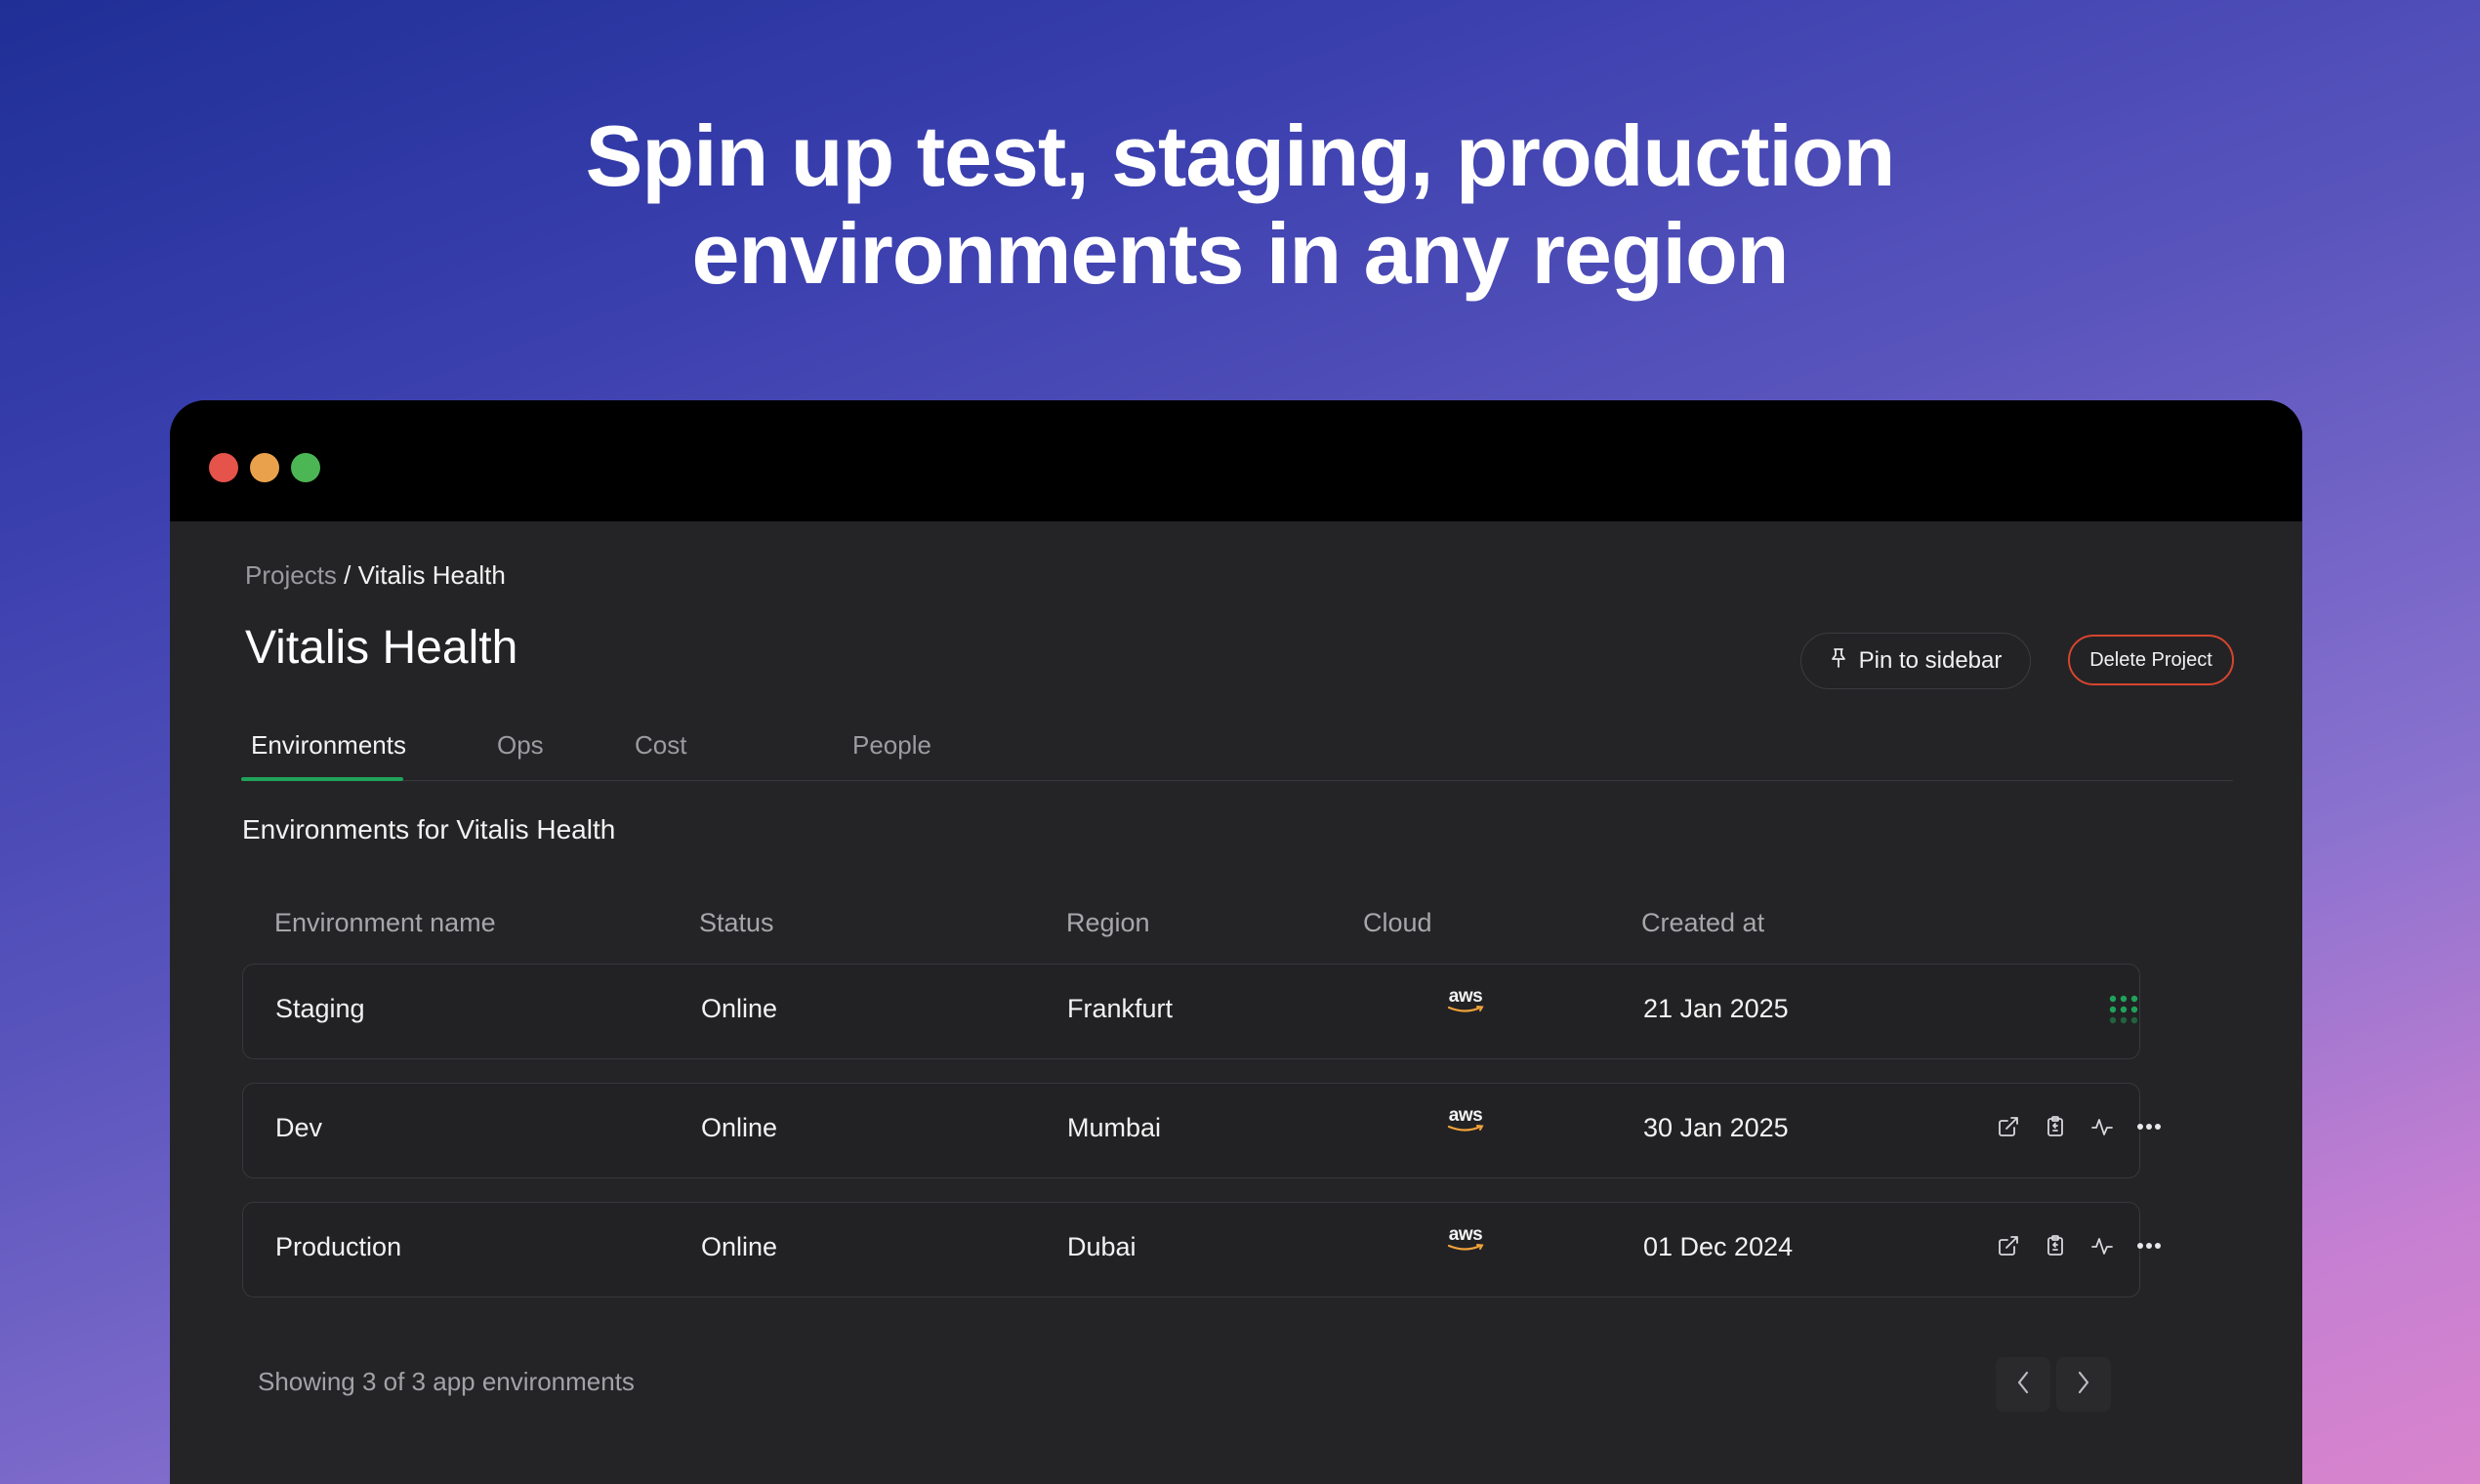 The height and width of the screenshot is (1484, 2480). What do you see at coordinates (291, 575) in the screenshot?
I see `breadcrumb-projects-link: Projects` at bounding box center [291, 575].